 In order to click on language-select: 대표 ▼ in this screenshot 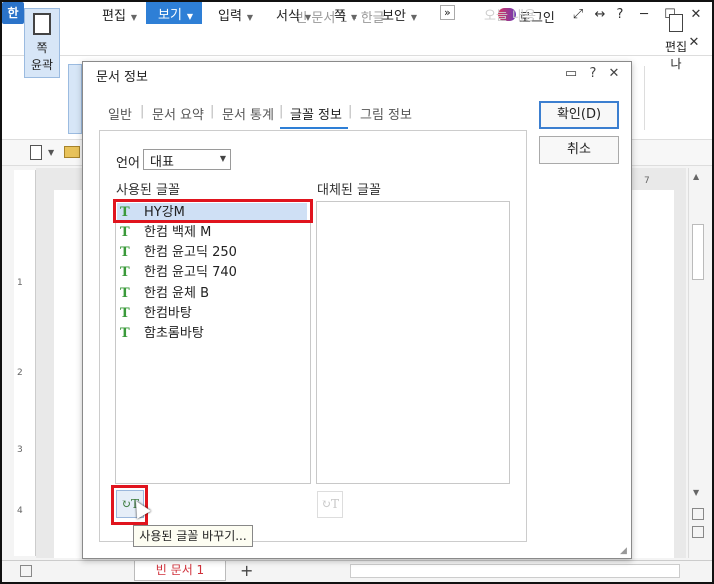, I will do `click(187, 159)`.